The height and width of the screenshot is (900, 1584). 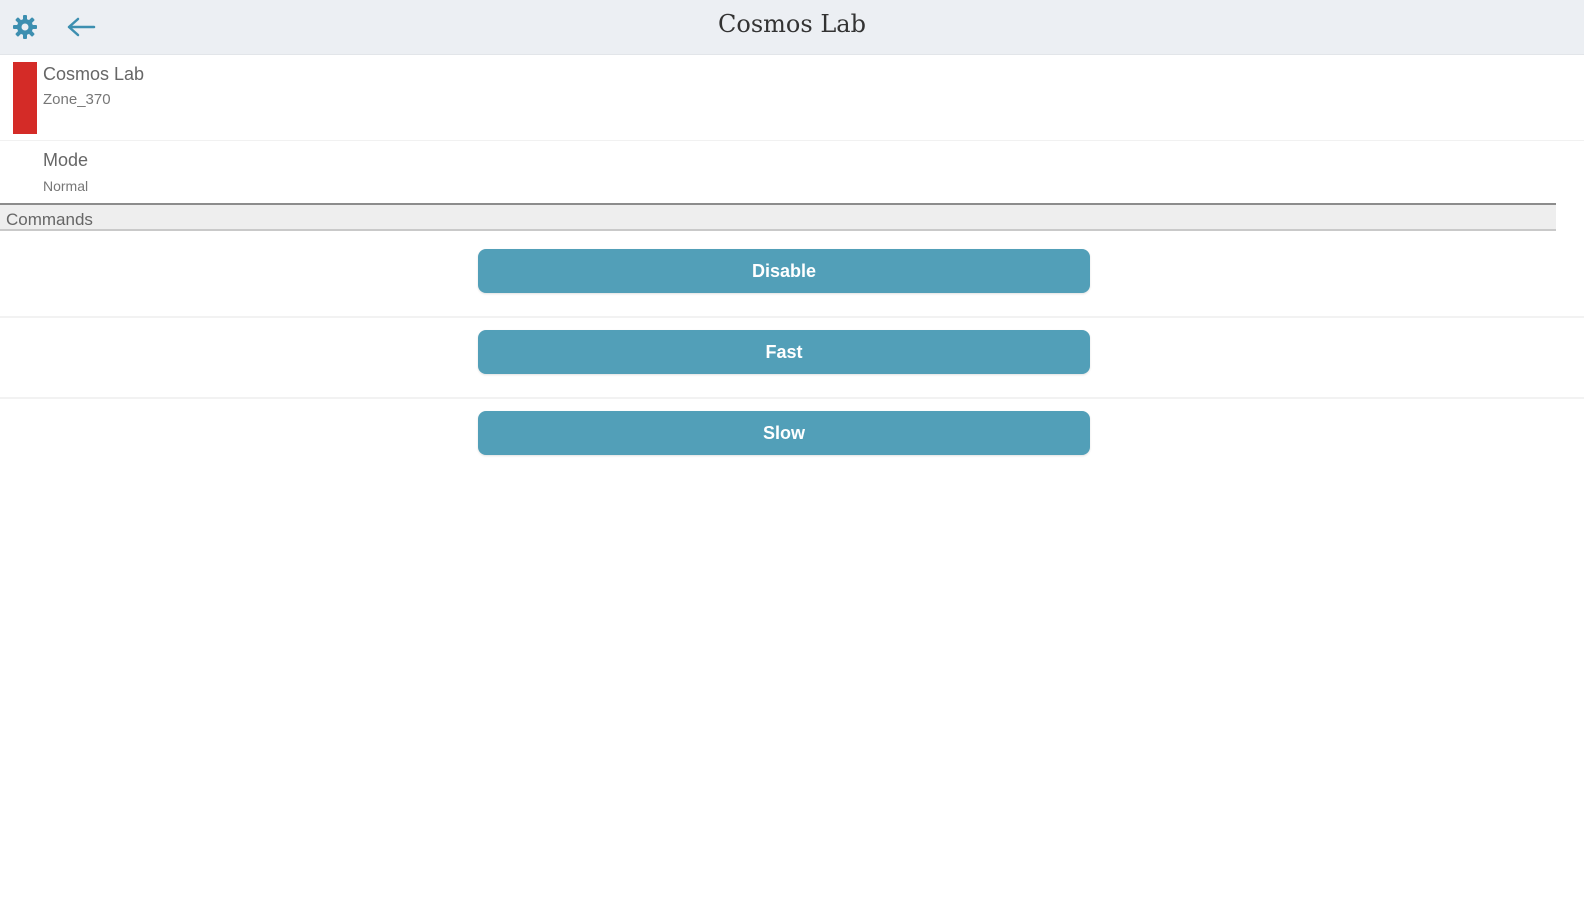 I want to click on device-zone: Zone_370, so click(x=77, y=99).